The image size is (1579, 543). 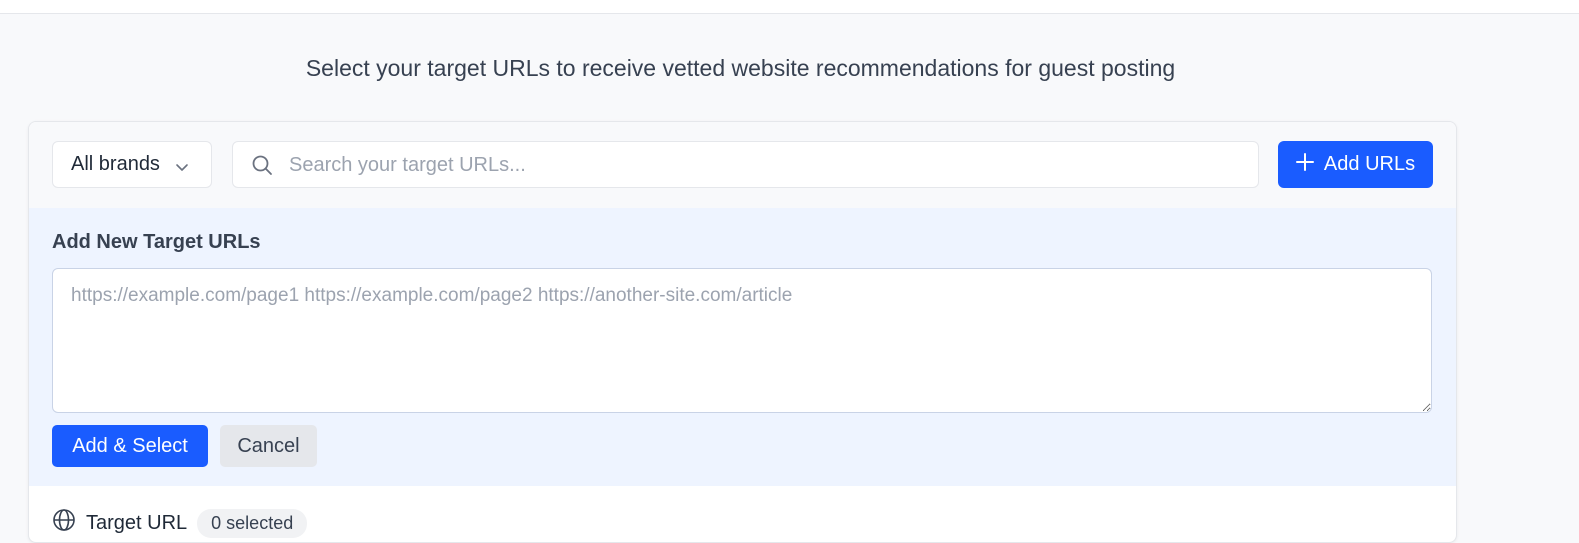 I want to click on search-icon, so click(x=262, y=167).